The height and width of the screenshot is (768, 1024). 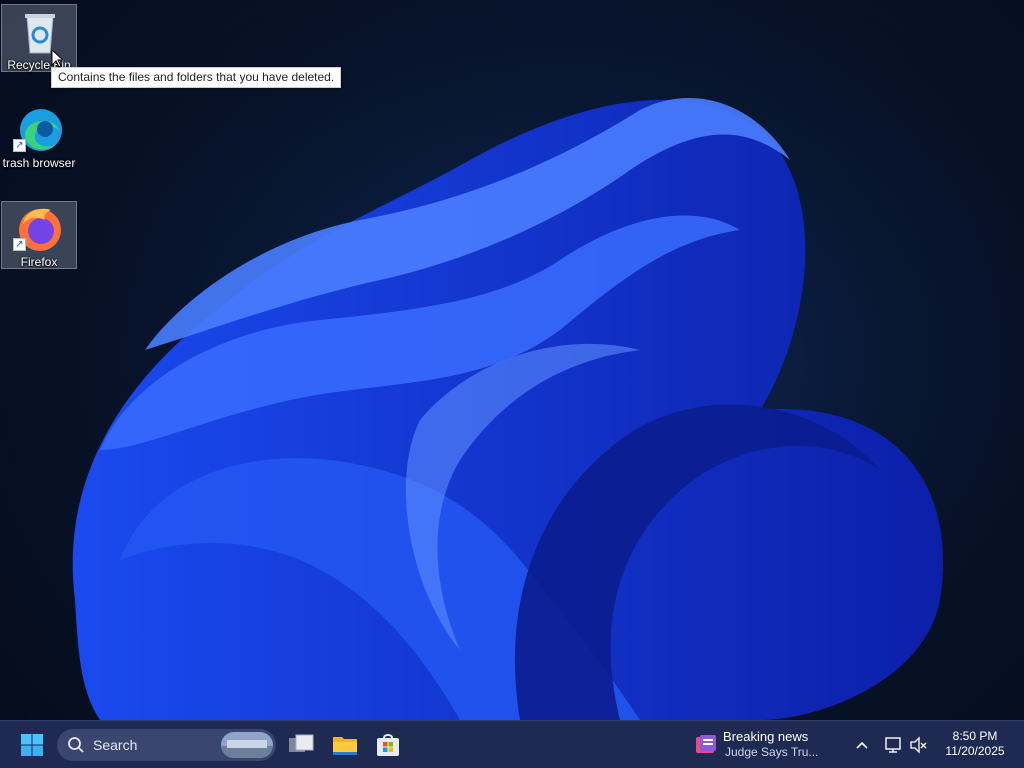 I want to click on search-label: Search, so click(x=115, y=745).